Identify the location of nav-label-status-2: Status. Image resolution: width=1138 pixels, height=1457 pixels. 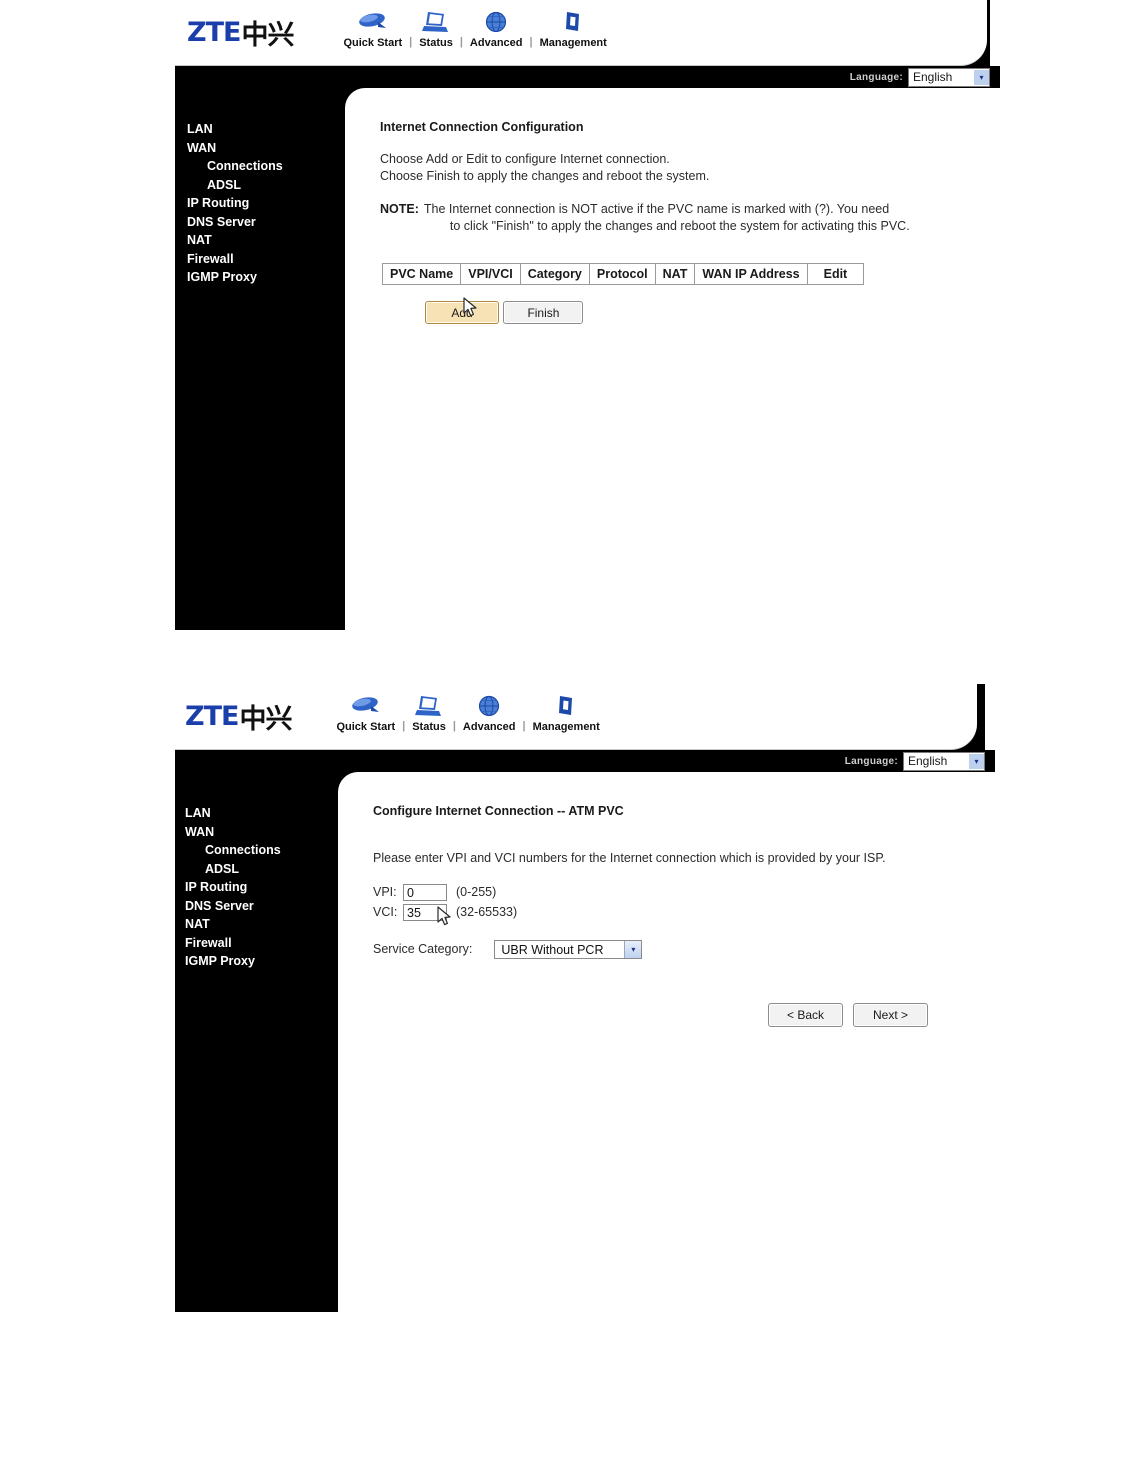
(429, 726).